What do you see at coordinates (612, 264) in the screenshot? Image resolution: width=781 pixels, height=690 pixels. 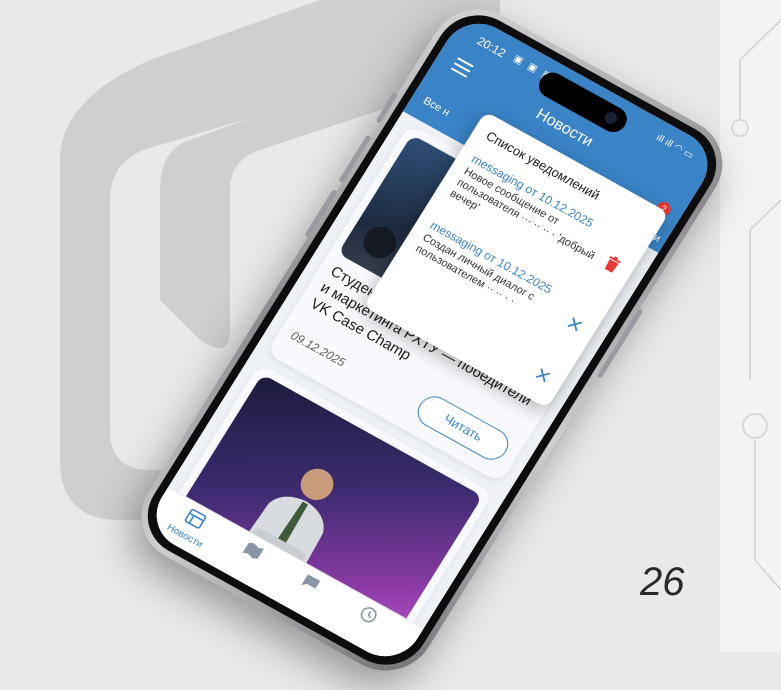 I see `trash-icon` at bounding box center [612, 264].